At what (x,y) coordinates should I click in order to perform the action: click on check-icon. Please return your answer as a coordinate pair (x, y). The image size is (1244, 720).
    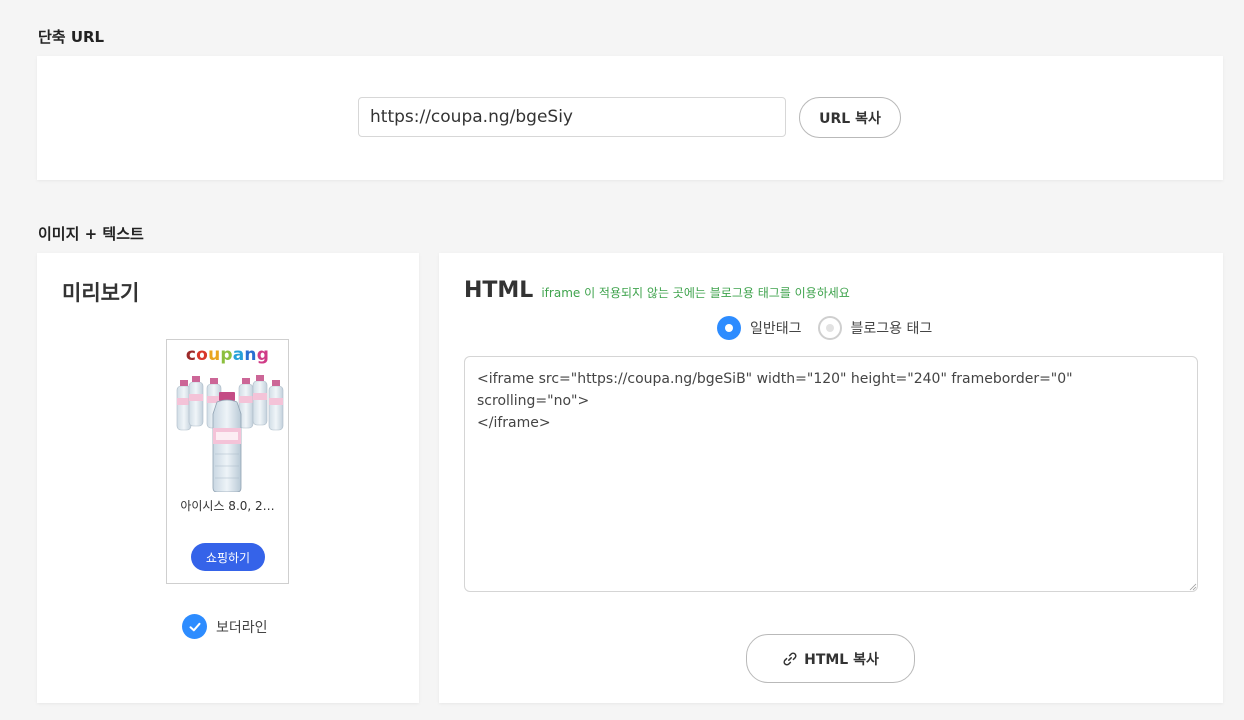
    Looking at the image, I should click on (194, 626).